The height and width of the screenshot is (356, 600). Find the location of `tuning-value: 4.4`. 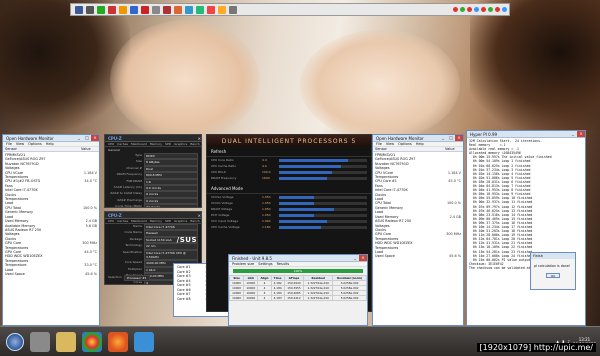

tuning-value: 4.4 is located at coordinates (264, 160).